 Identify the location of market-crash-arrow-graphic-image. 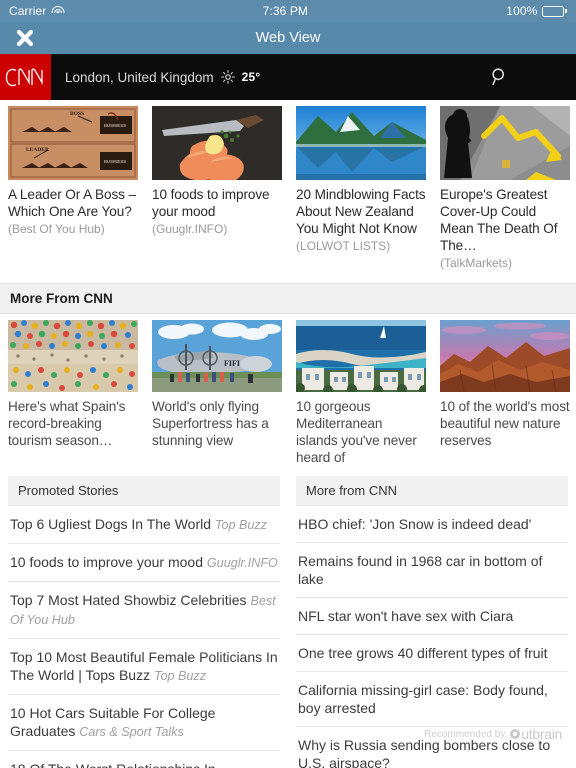
(505, 143).